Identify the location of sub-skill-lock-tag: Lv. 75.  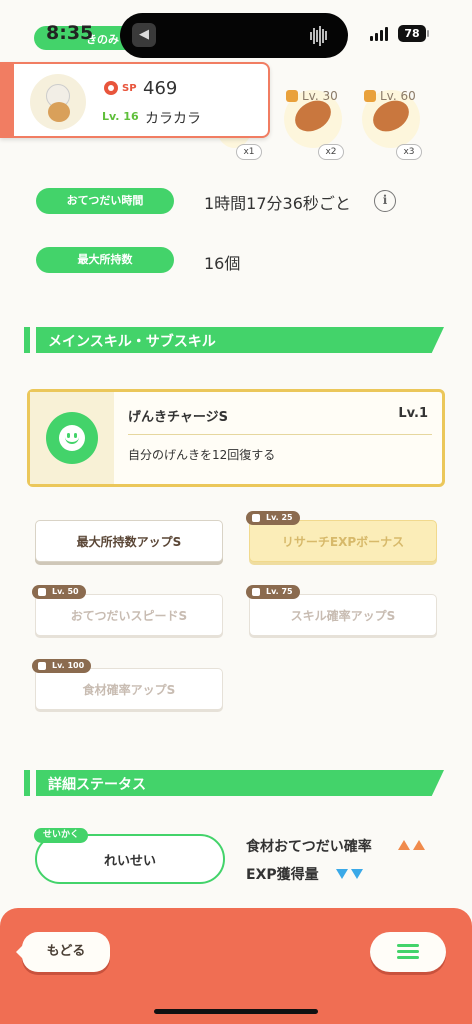
(273, 592).